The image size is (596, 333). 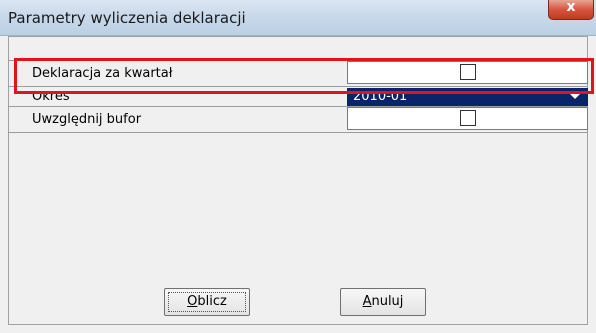 I want to click on close-icon: x, so click(x=571, y=7).